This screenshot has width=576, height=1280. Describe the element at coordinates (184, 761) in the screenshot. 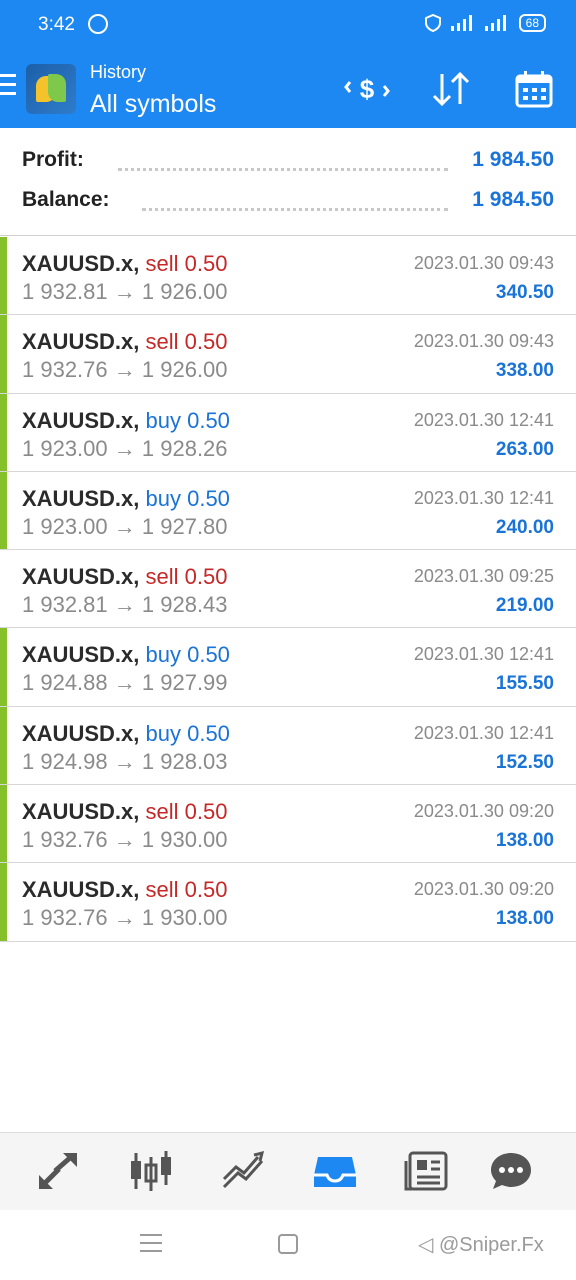

I see `price-close: 1 928.03` at that location.